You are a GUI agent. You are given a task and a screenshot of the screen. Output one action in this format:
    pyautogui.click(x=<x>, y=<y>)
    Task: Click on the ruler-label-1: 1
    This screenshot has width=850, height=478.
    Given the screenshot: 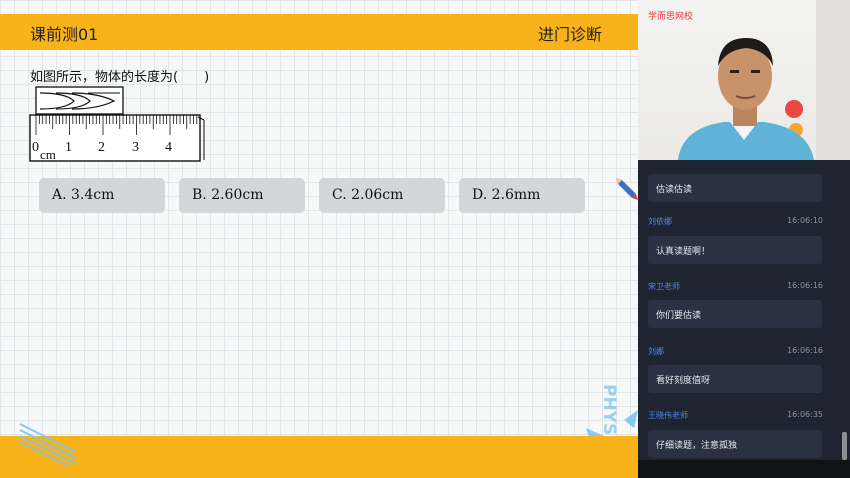 What is the action you would take?
    pyautogui.click(x=68, y=147)
    